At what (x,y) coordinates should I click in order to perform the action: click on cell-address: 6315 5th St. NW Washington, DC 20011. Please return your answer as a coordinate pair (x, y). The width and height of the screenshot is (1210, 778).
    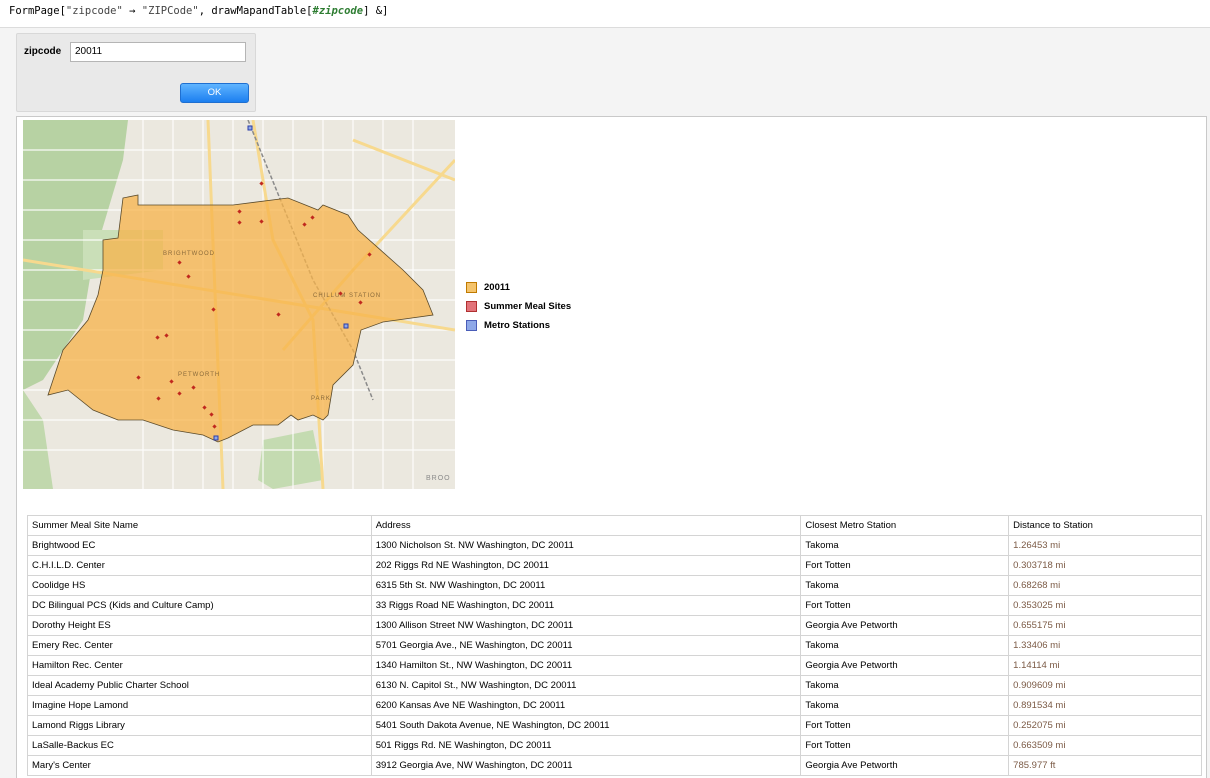
    Looking at the image, I should click on (586, 585).